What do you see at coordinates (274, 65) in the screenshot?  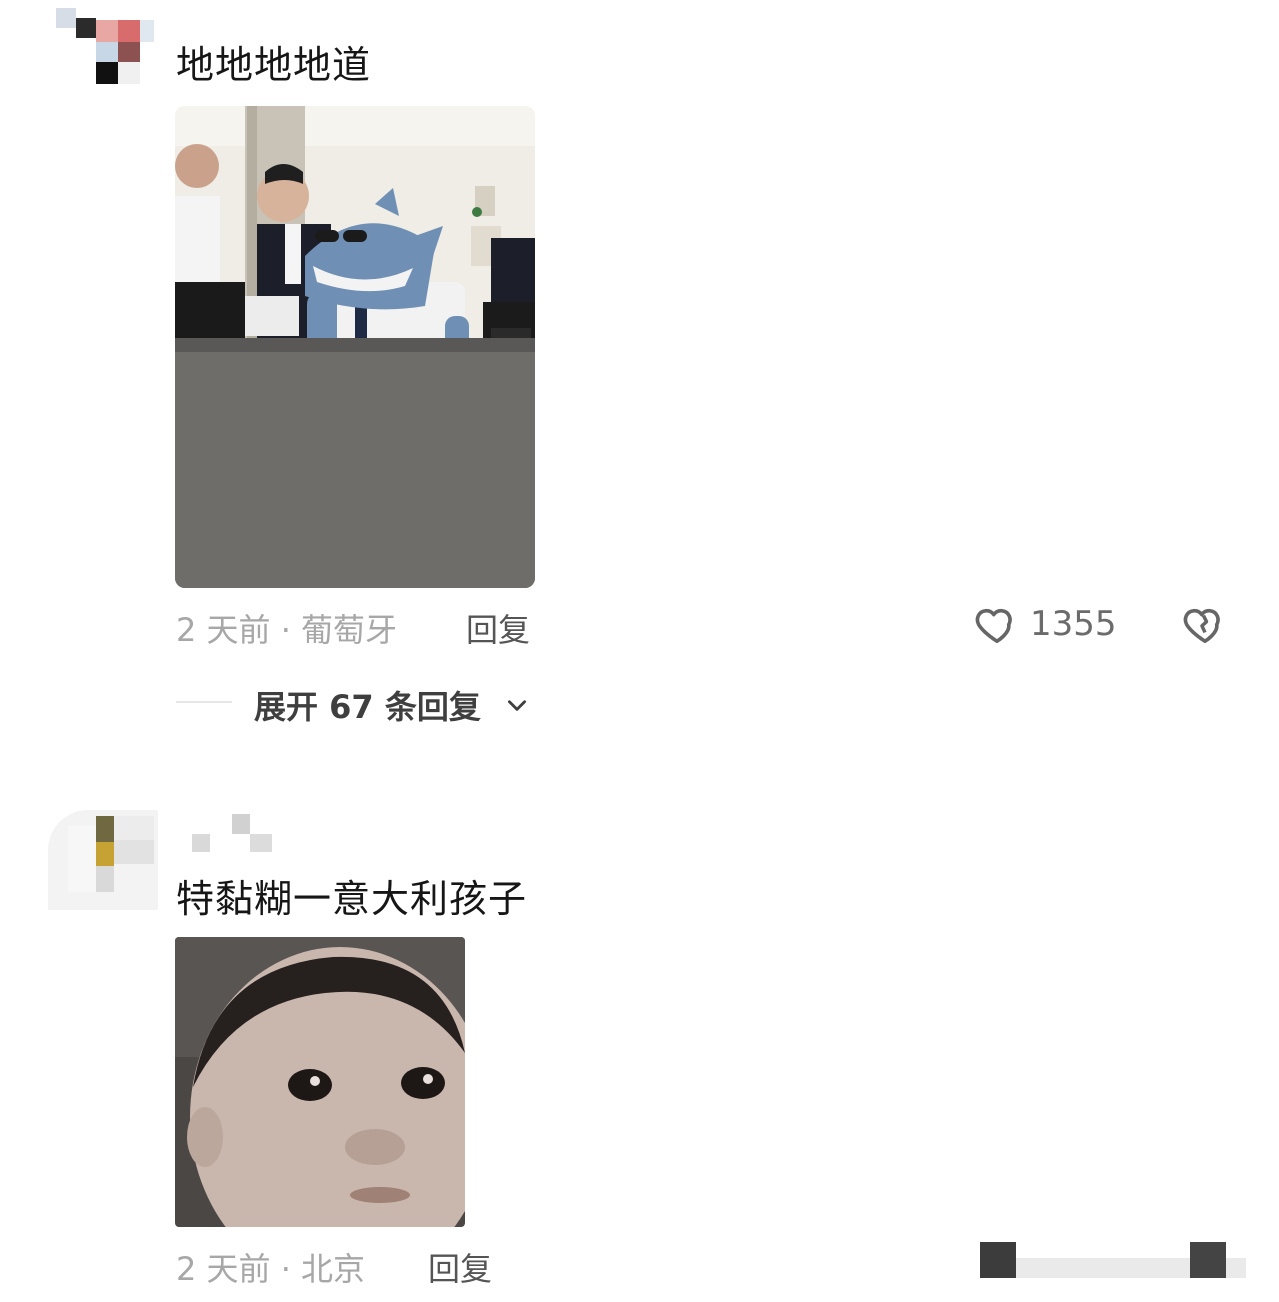 I see `comment-text: 地地地地道` at bounding box center [274, 65].